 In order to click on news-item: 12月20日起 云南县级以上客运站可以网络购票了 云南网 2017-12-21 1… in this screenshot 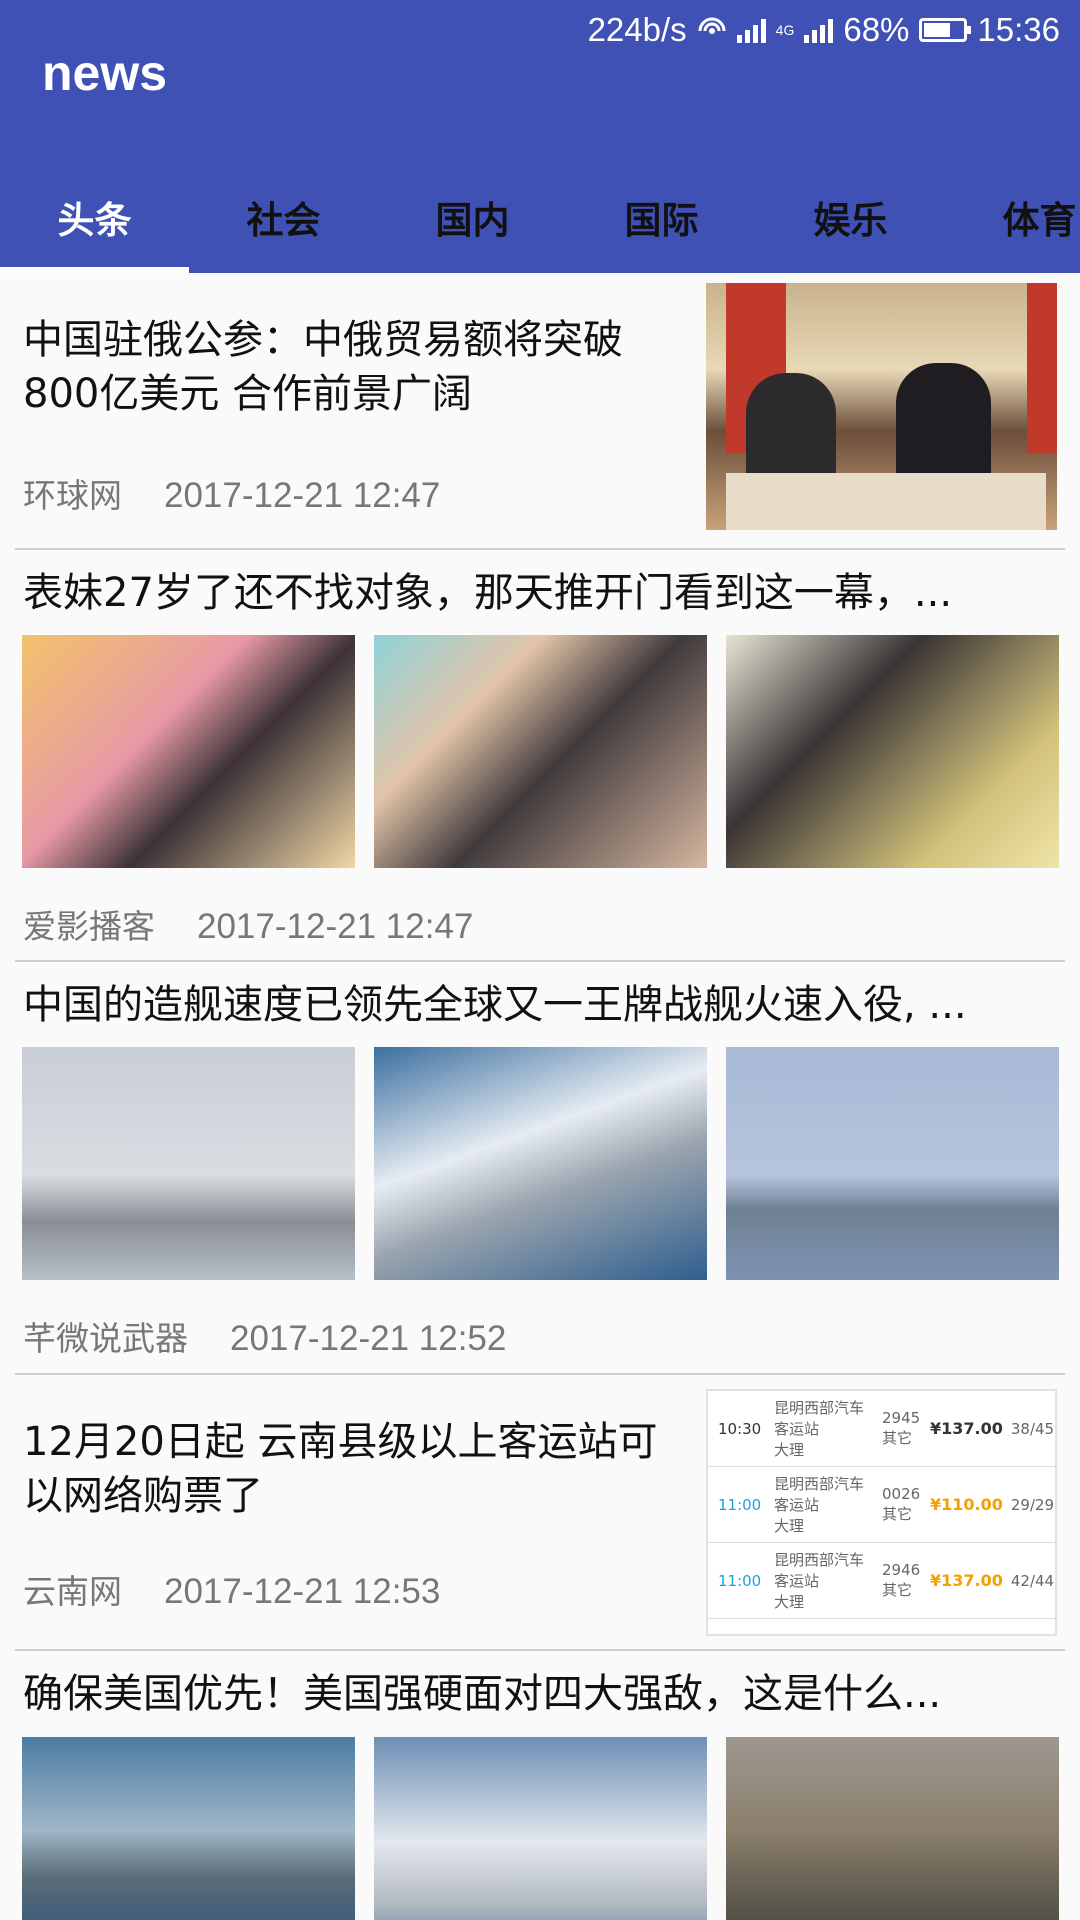, I will do `click(540, 1513)`.